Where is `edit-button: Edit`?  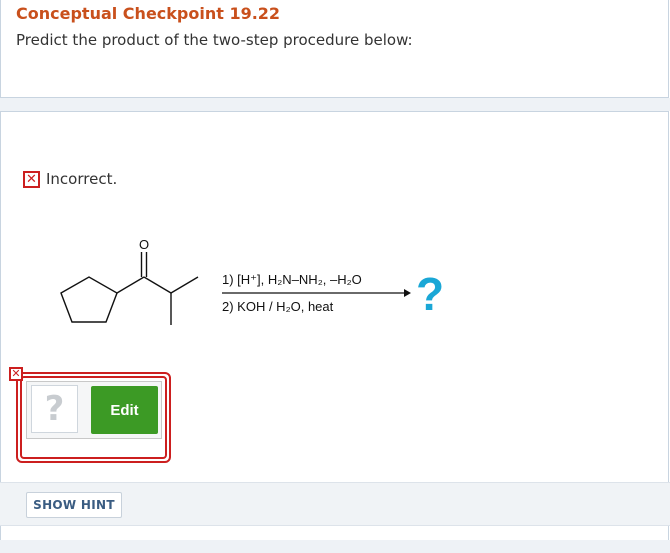 edit-button: Edit is located at coordinates (124, 410).